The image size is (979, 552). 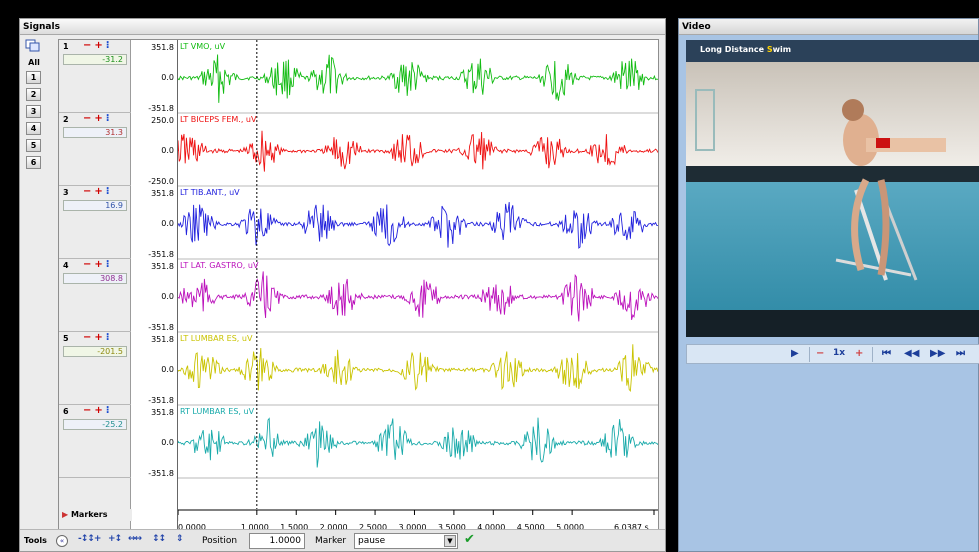 What do you see at coordinates (66, 119) in the screenshot?
I see `channel-number: 2` at bounding box center [66, 119].